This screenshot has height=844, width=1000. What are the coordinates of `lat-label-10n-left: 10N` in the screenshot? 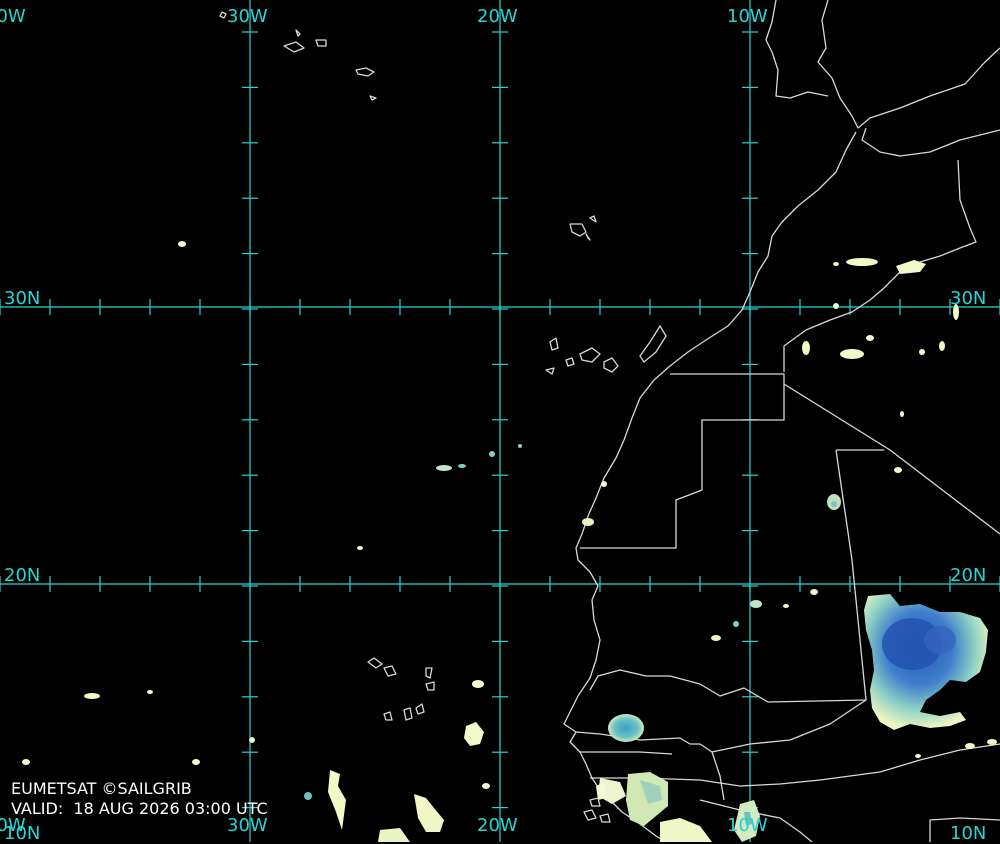 It's located at (22, 833).